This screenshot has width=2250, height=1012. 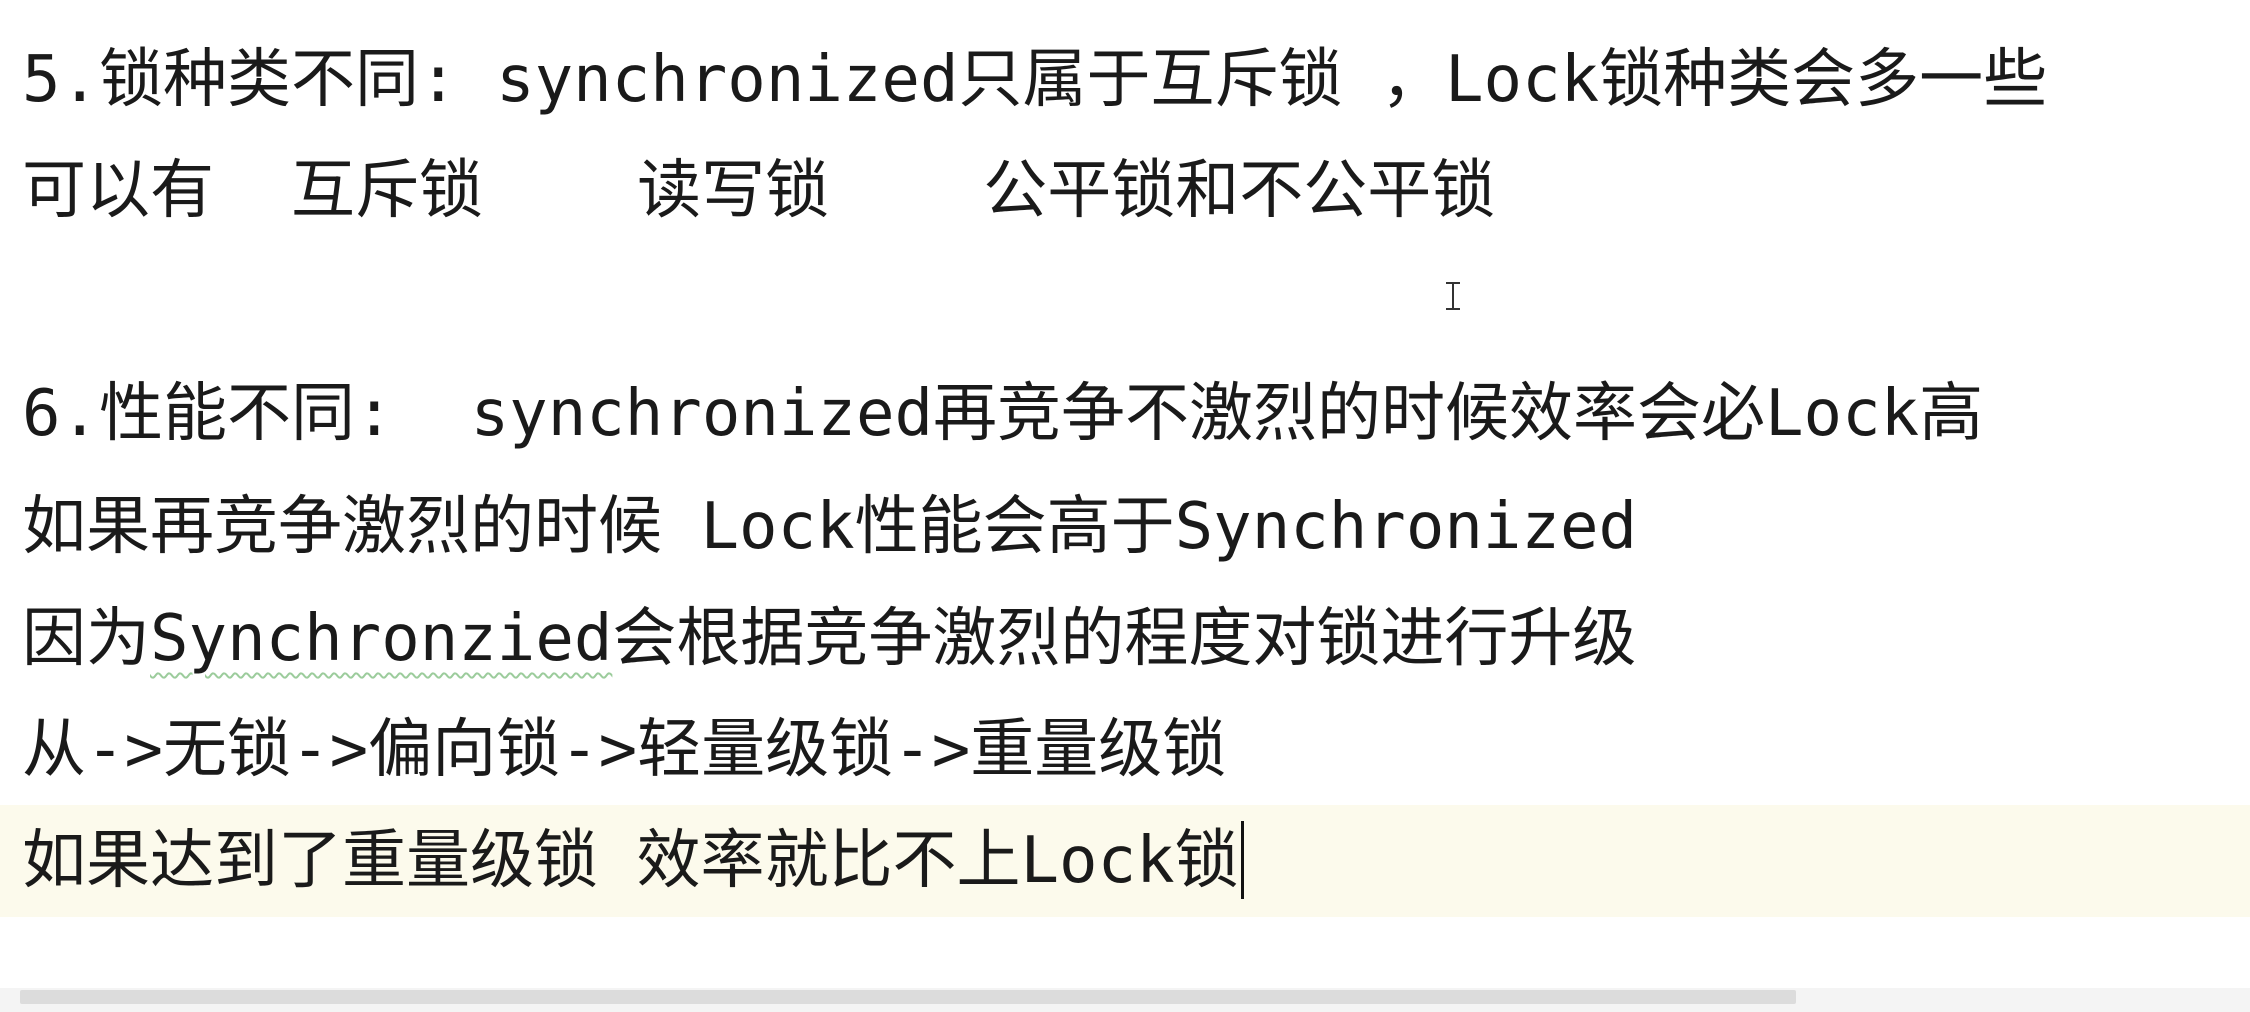 What do you see at coordinates (1125, 80) in the screenshot?
I see `editor-line-1: 5.锁种类不同: synchronized只属于互斥锁 ，Lock锁种类会多一些` at bounding box center [1125, 80].